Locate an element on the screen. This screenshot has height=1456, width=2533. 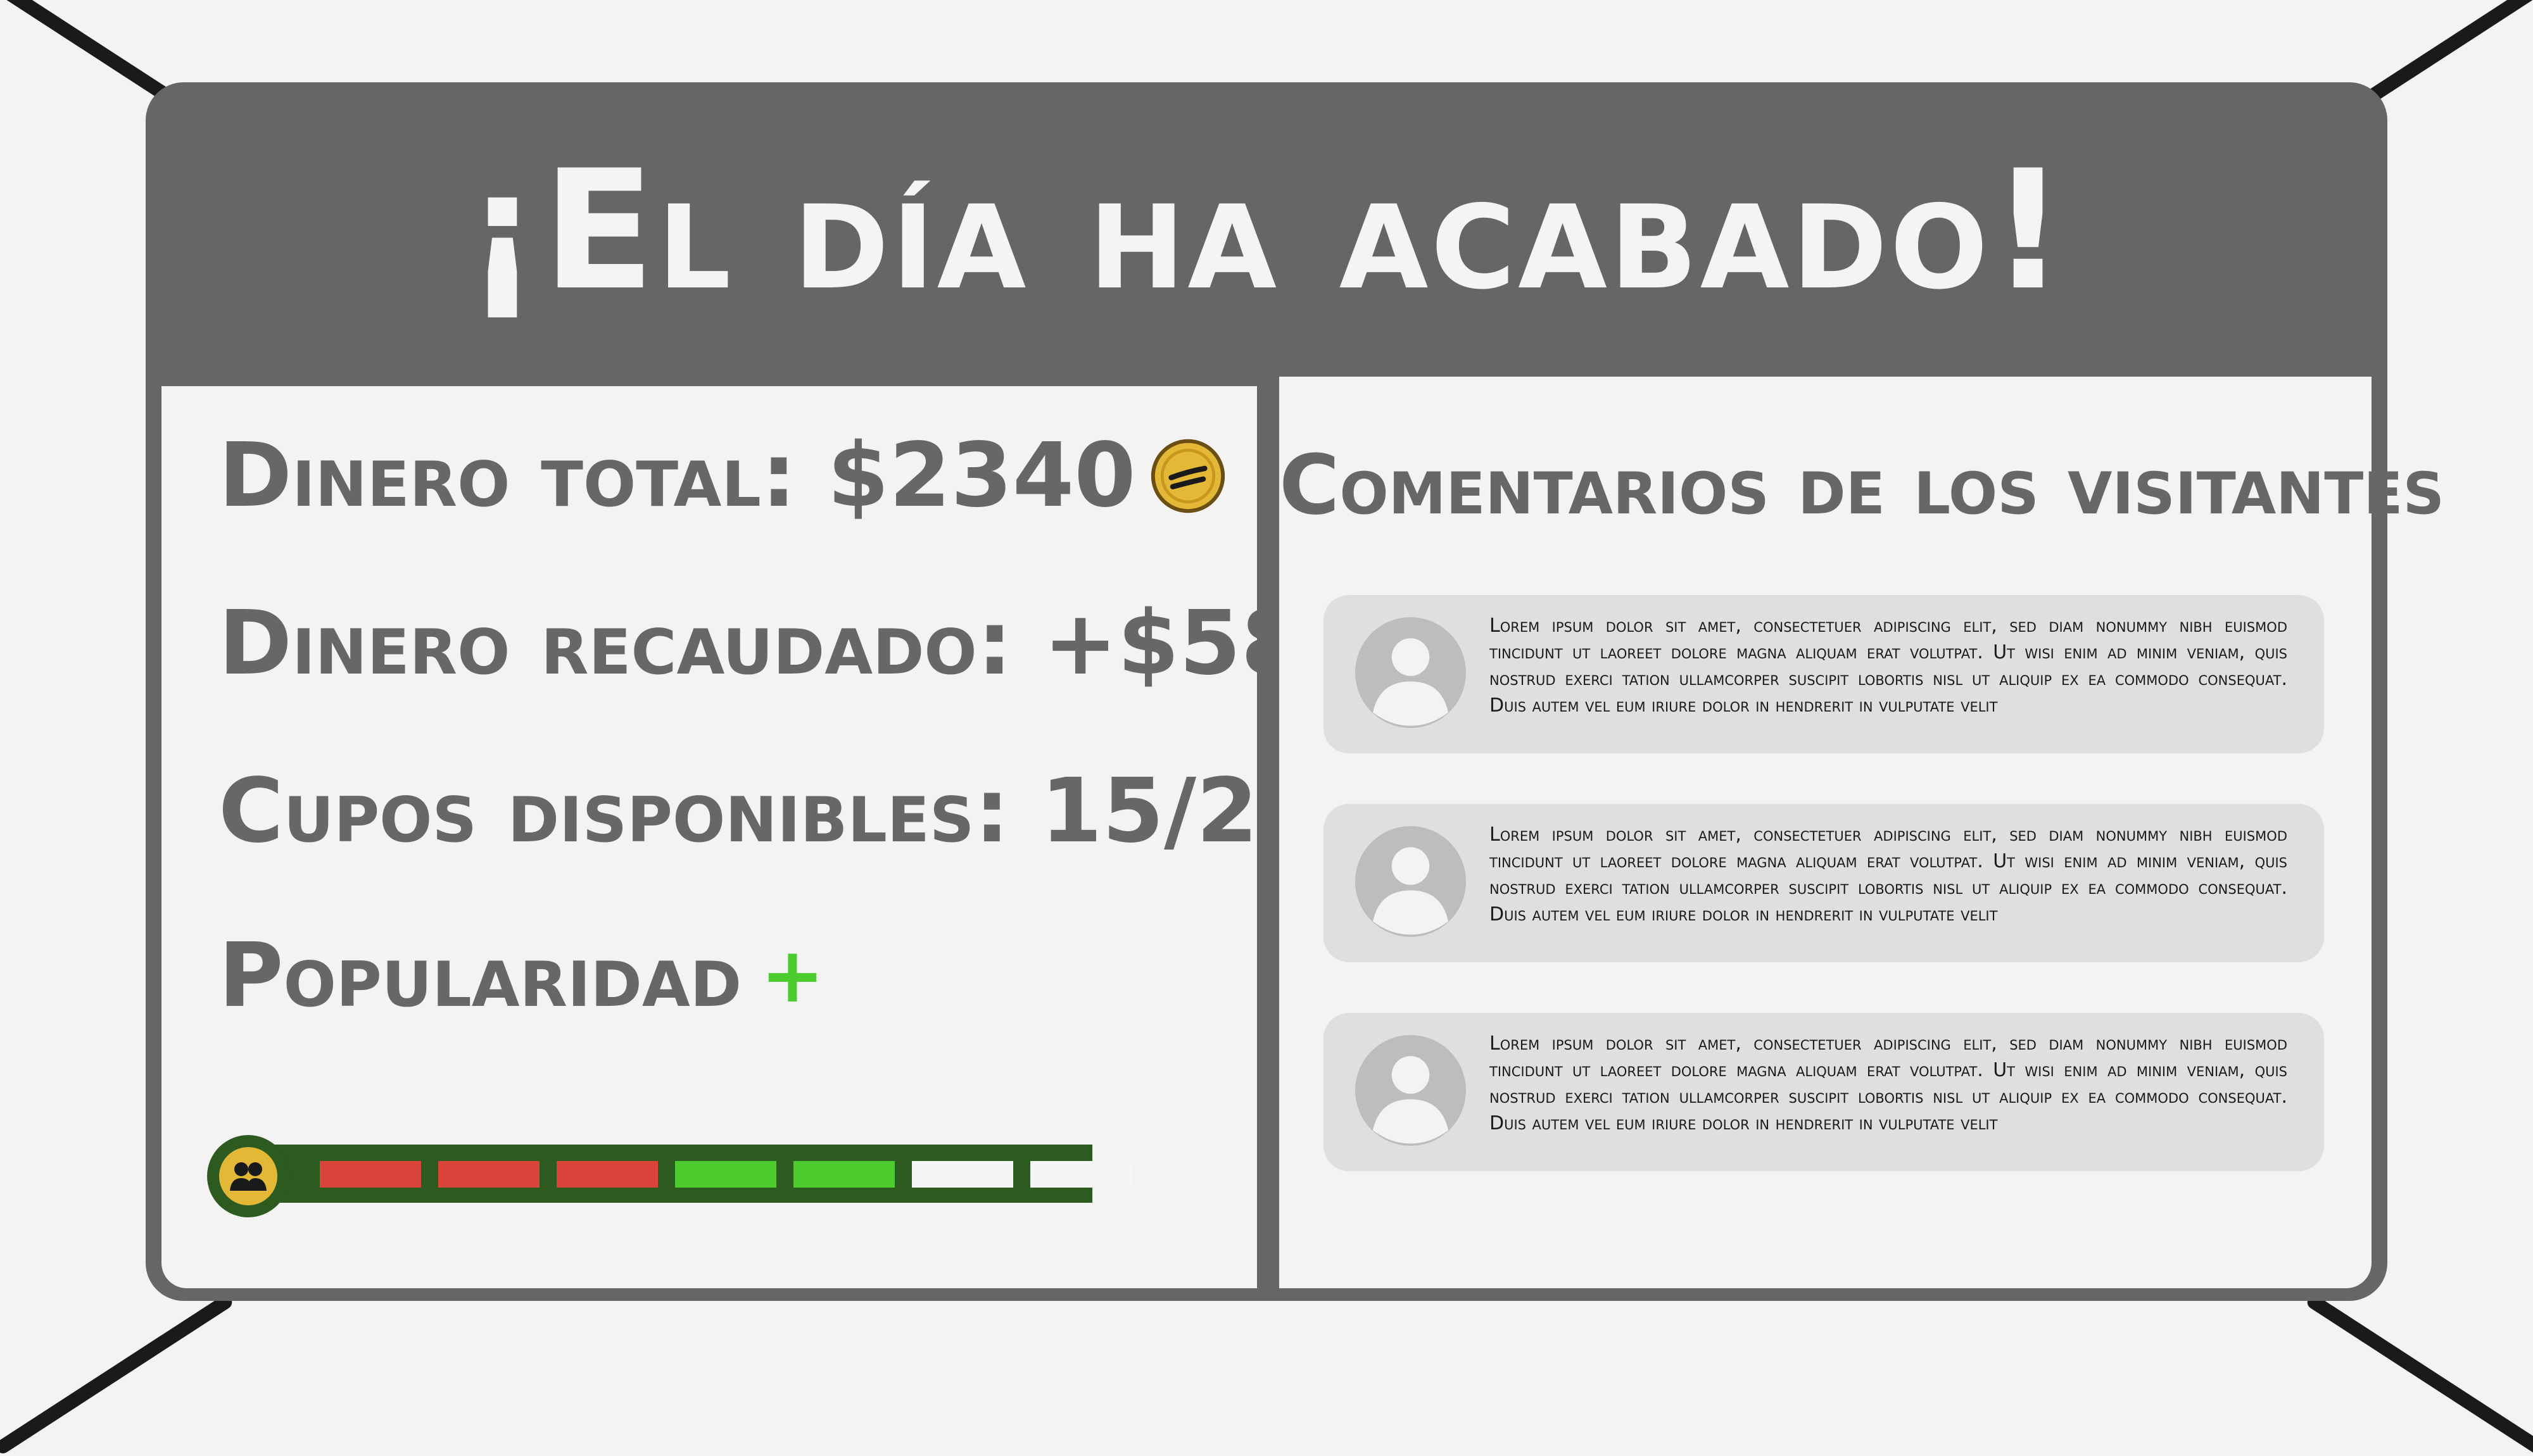
collected-money-row: Dinero recaudado: +$583 is located at coordinates (836, 643).